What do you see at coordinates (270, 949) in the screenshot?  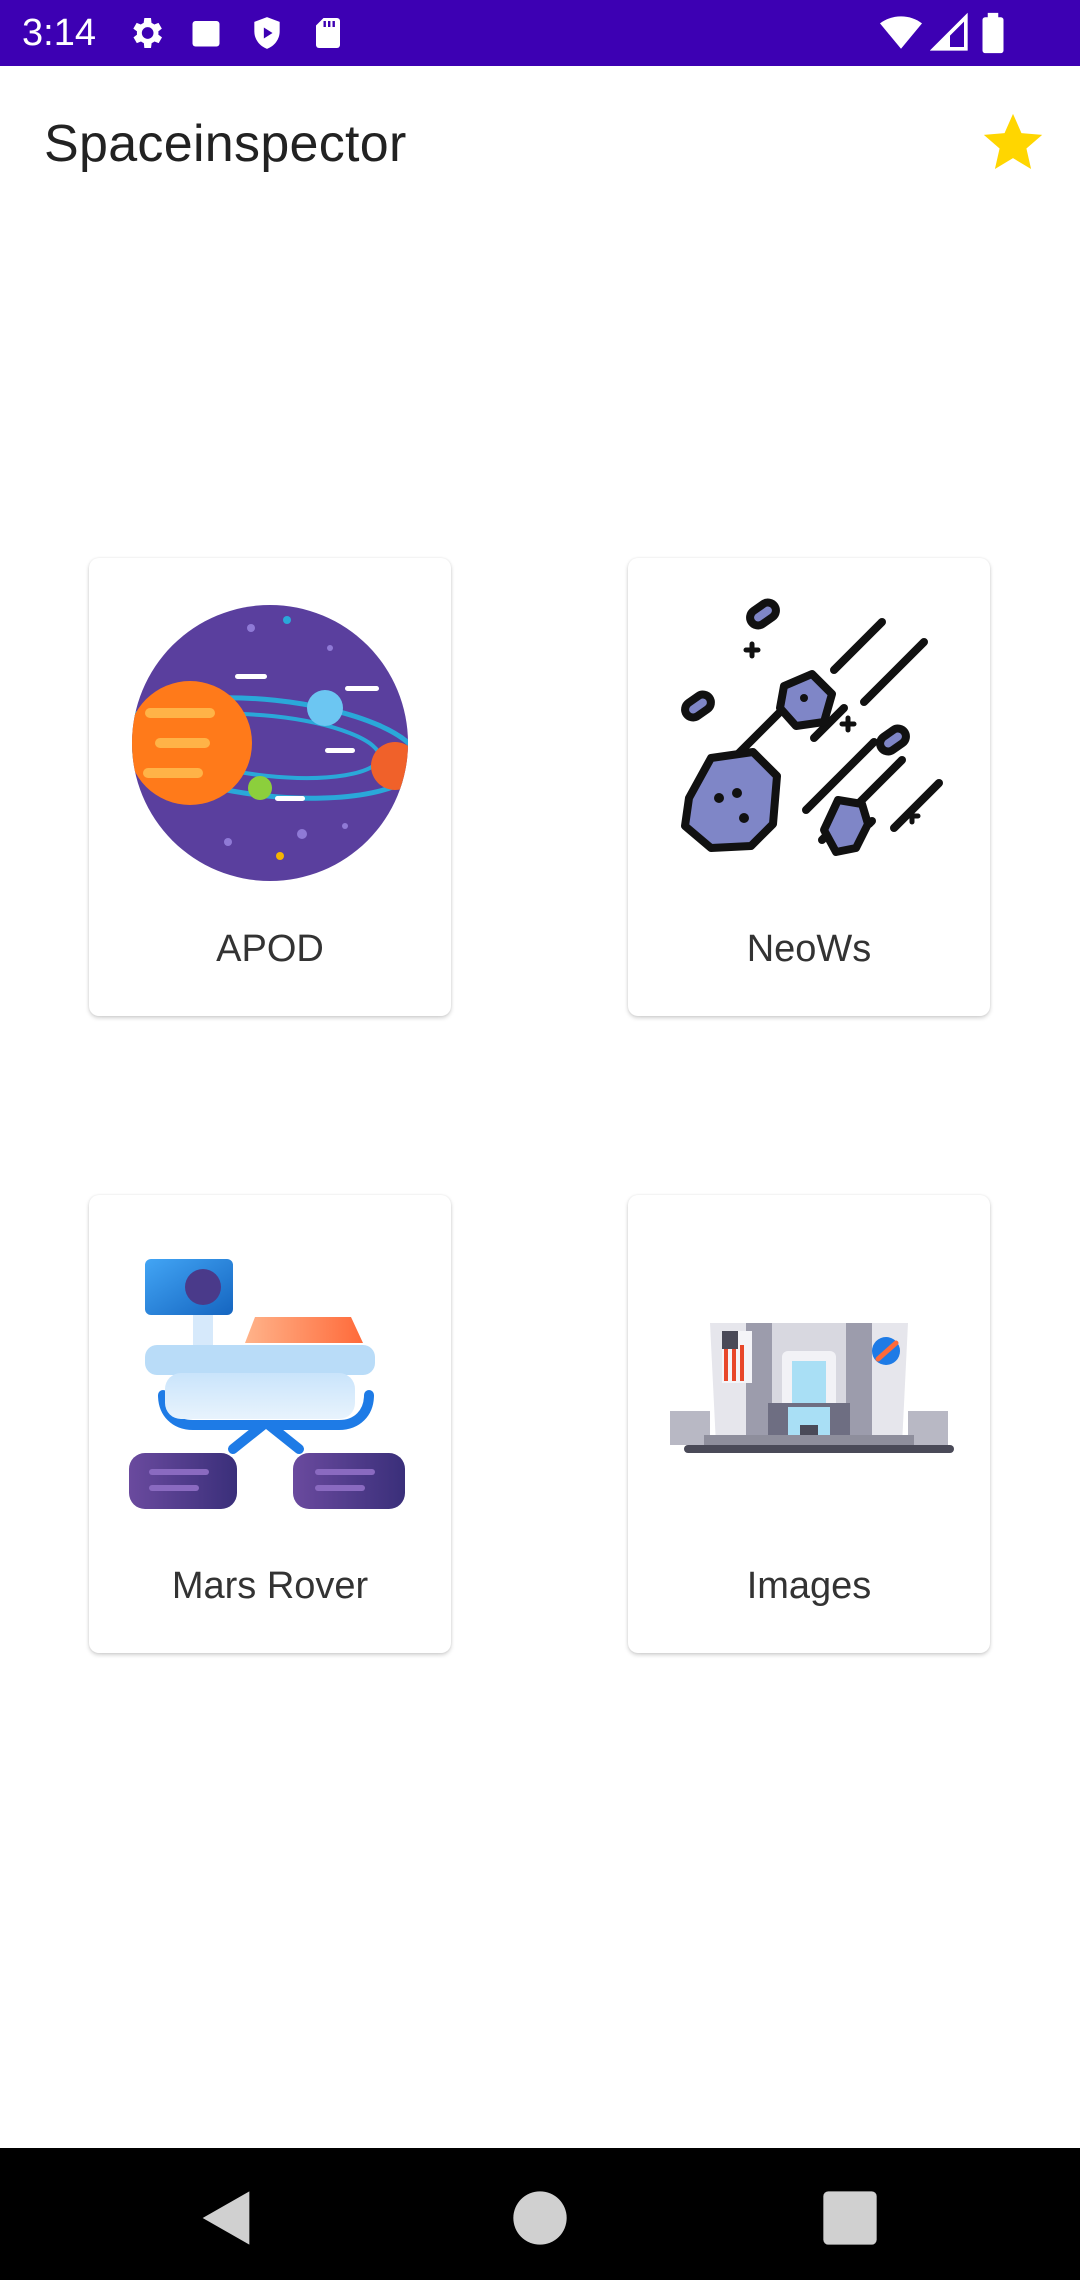 I see `card-label: APOD` at bounding box center [270, 949].